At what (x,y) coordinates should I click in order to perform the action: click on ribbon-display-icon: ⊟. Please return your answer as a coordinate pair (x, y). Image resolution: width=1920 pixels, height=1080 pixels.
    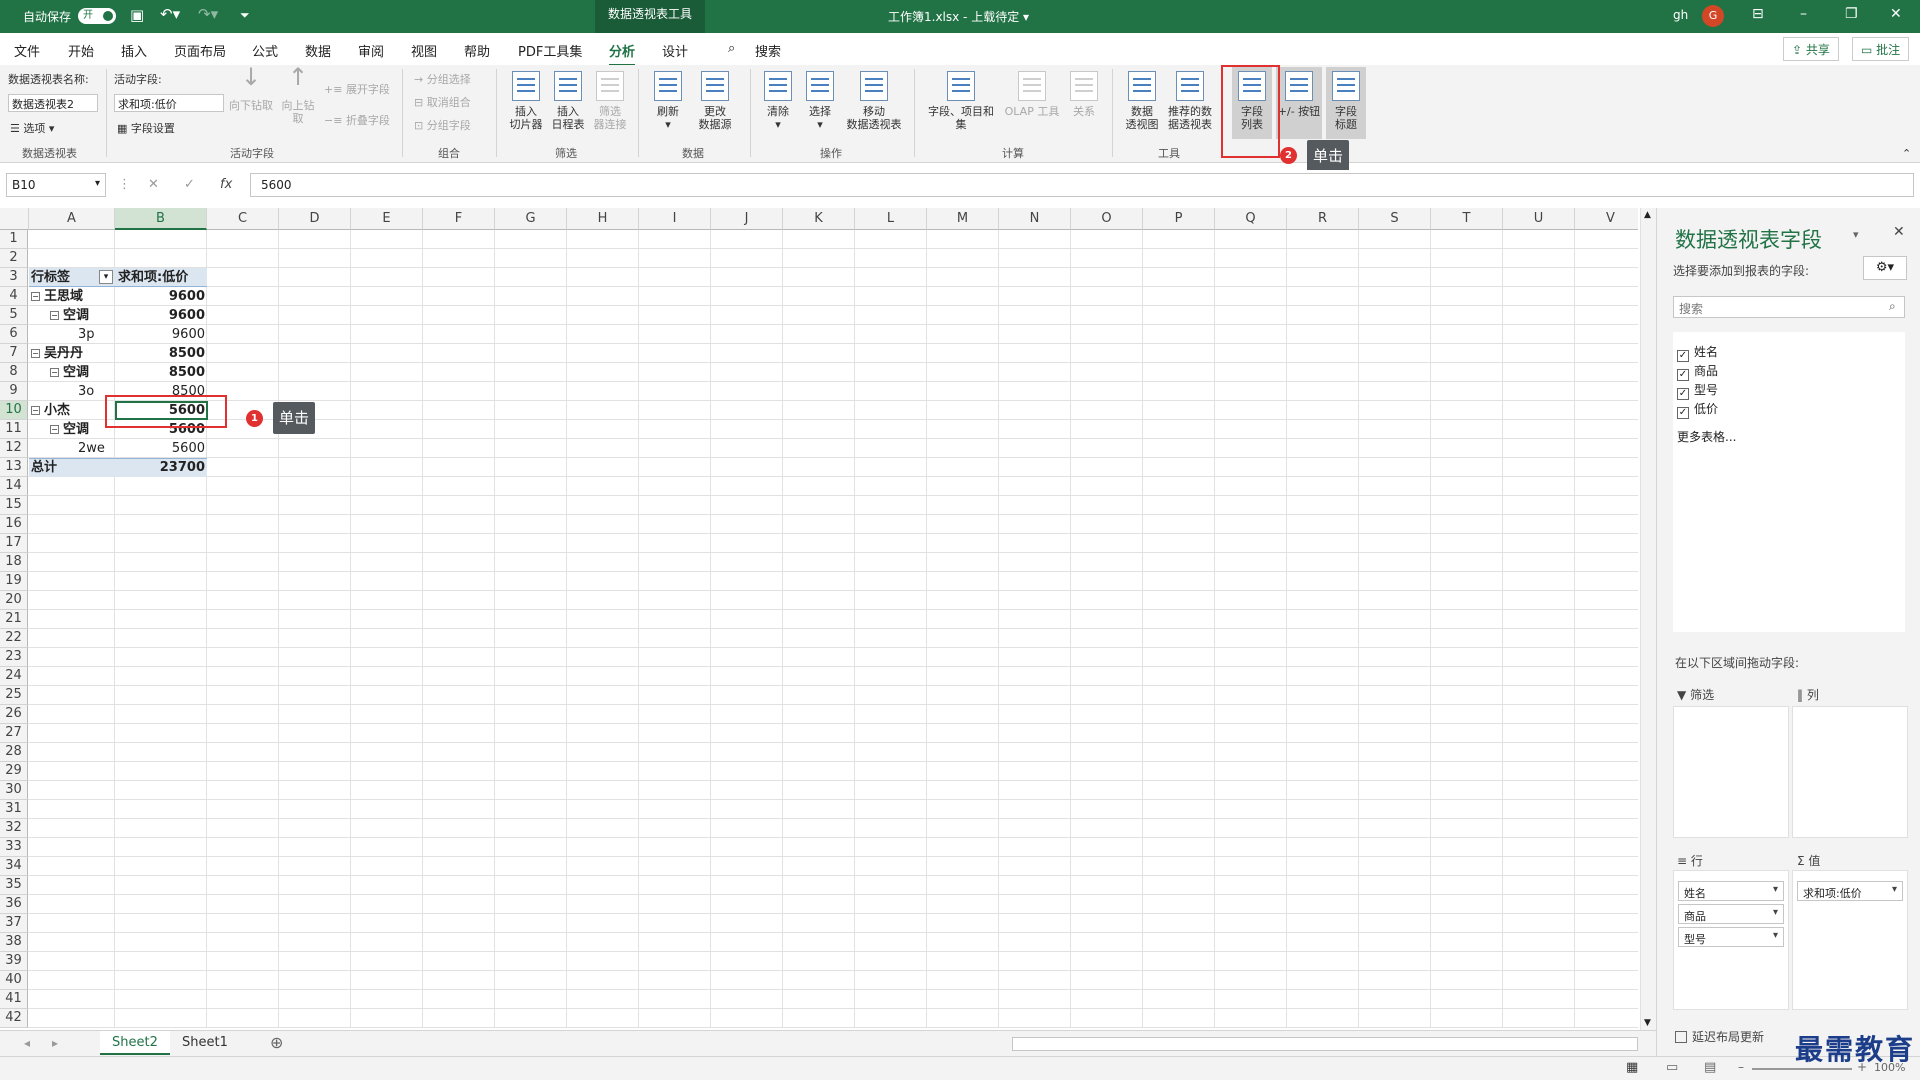
    Looking at the image, I should click on (1758, 14).